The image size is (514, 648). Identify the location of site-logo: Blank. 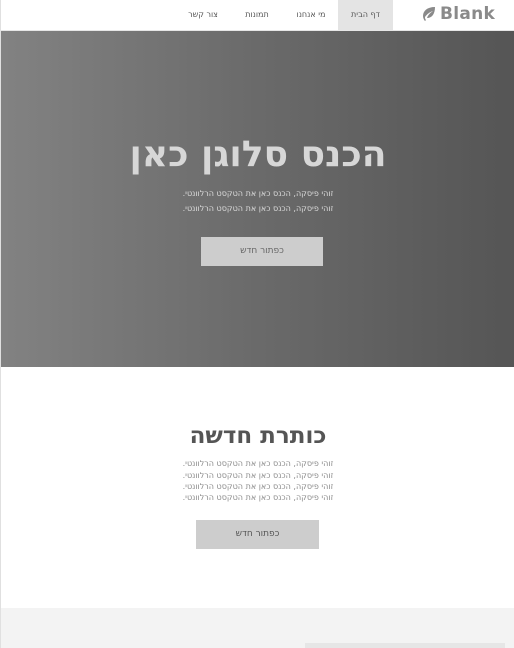
(458, 14).